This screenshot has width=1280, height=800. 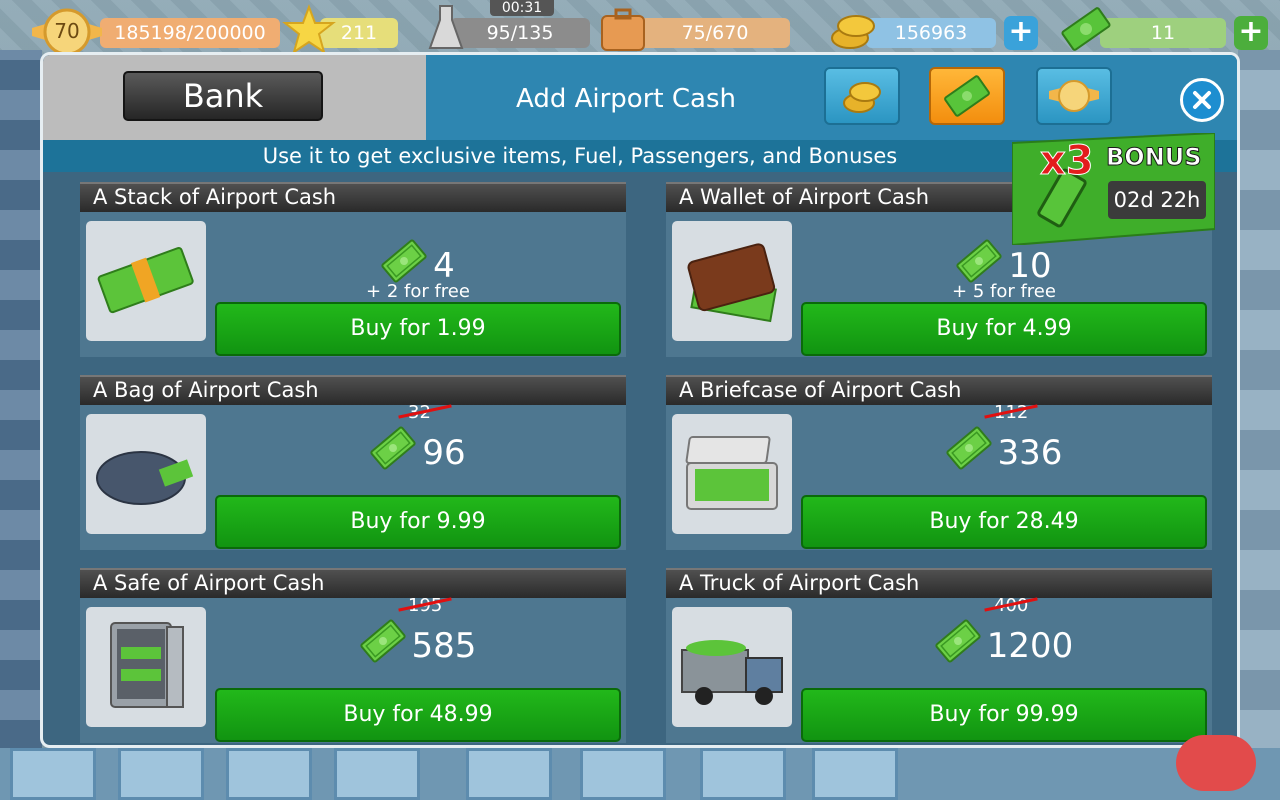 I want to click on briefcase-icon, so click(x=732, y=474).